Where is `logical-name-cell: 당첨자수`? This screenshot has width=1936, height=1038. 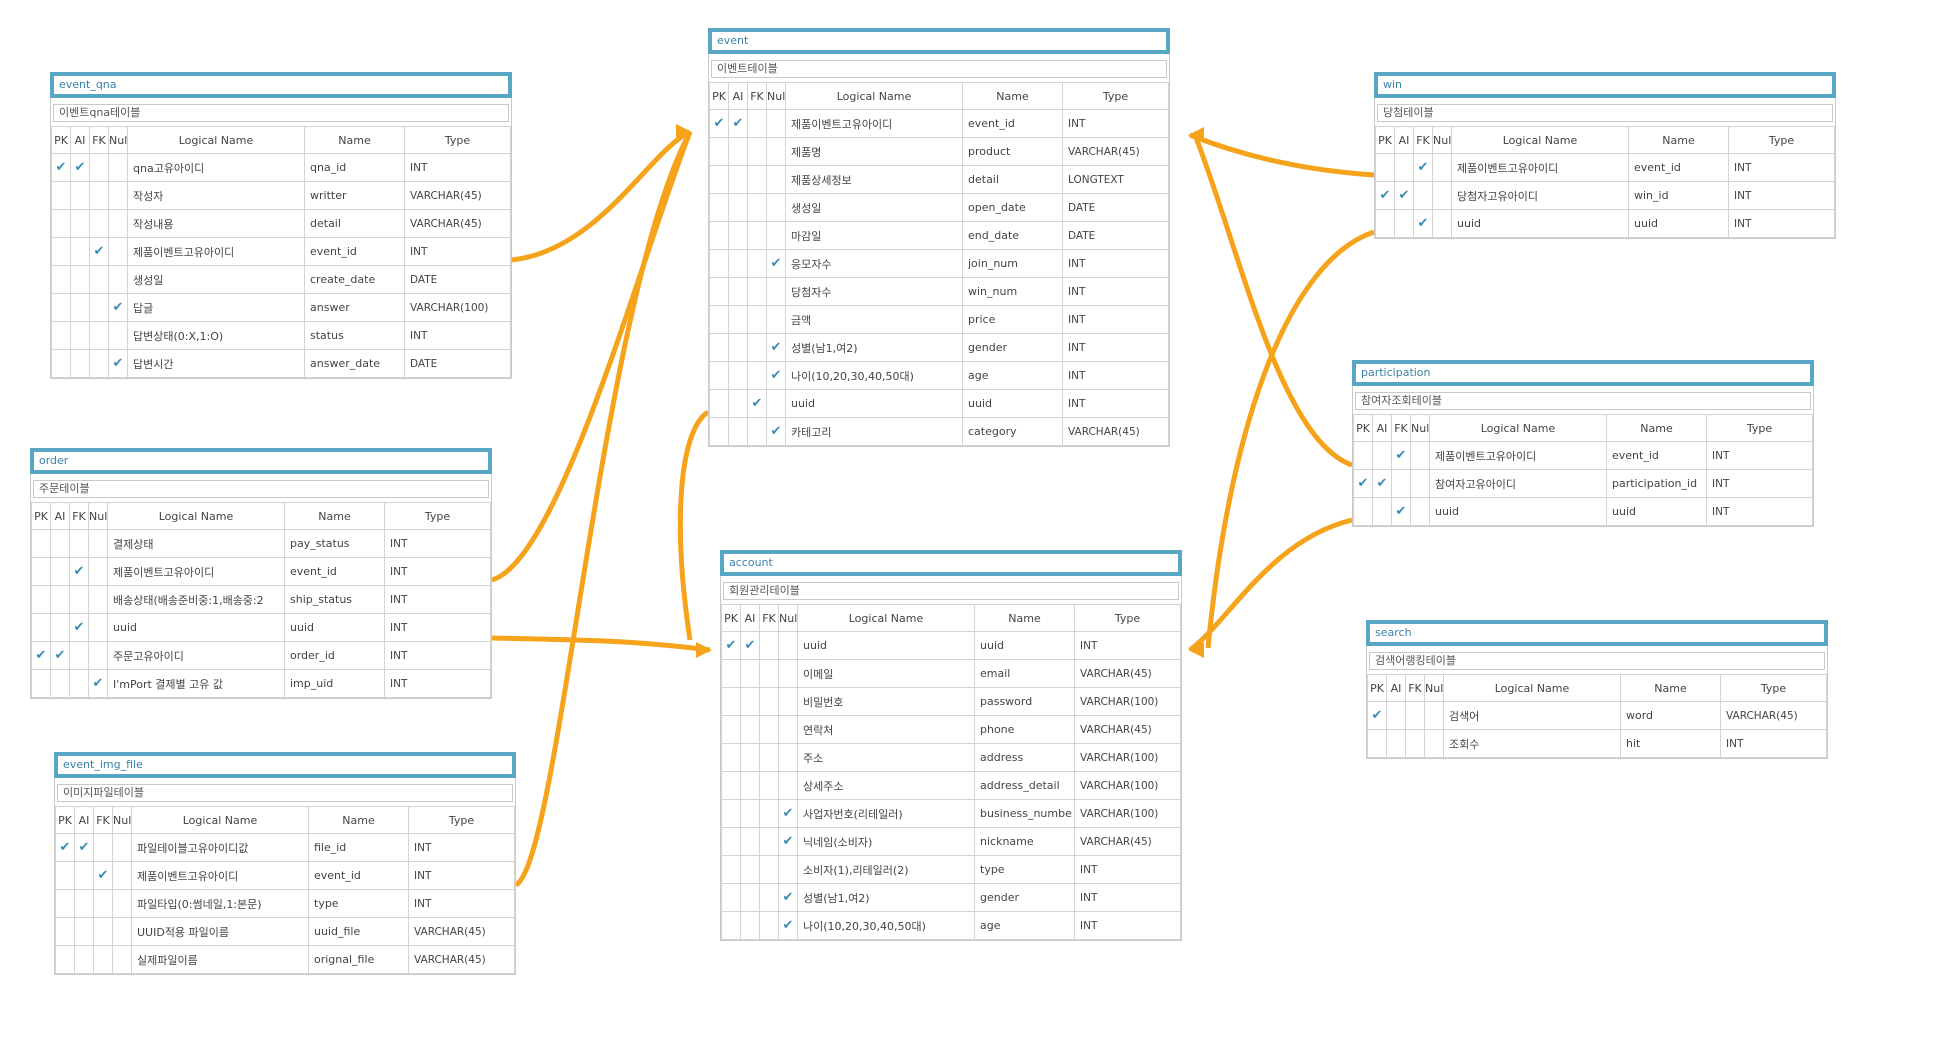
logical-name-cell: 당첨자수 is located at coordinates (874, 291).